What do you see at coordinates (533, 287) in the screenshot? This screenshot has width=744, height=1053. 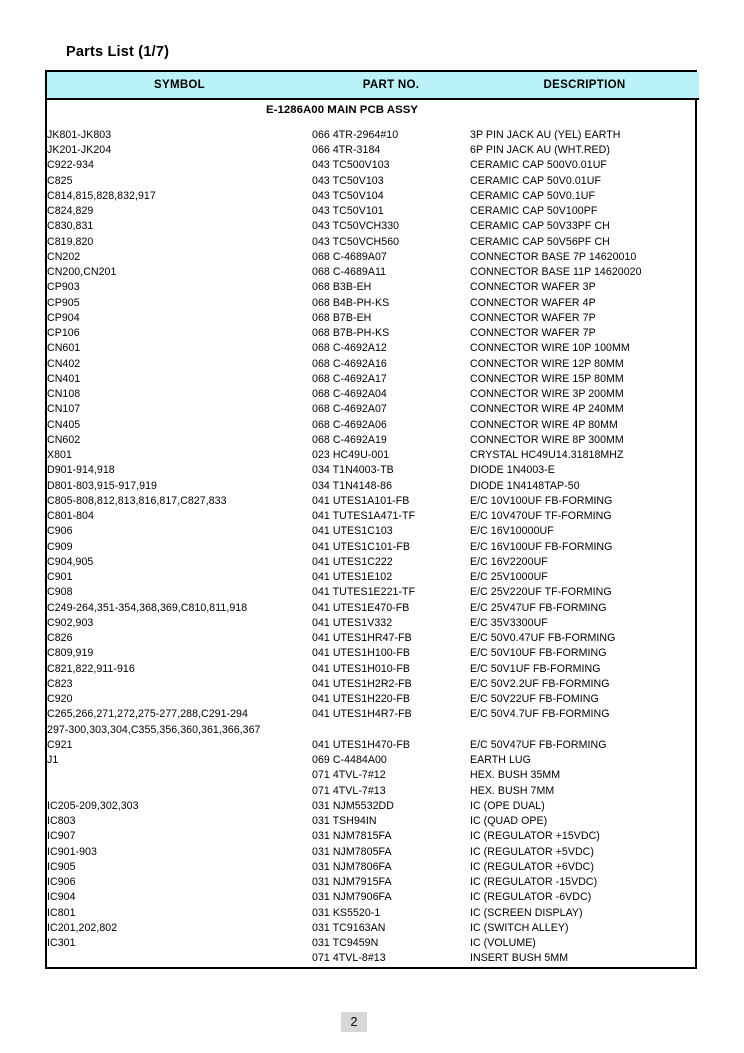 I see `cell-description: CONNECTOR WAFER 3P` at bounding box center [533, 287].